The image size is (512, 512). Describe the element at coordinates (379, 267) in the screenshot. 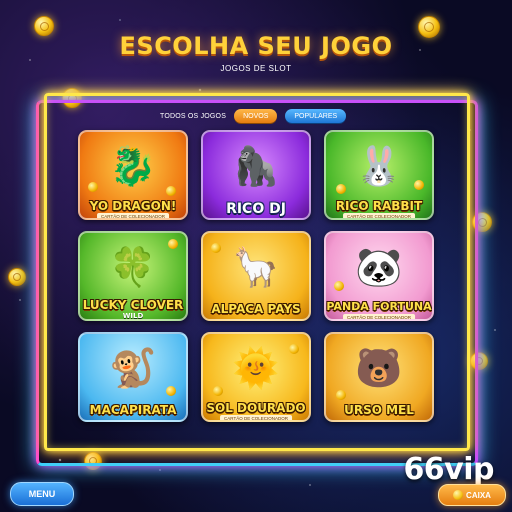

I see `panda-icon: 🐼` at that location.